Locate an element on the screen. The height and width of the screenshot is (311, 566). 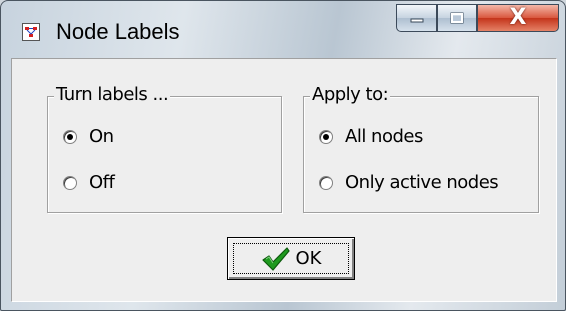
radio-off-button is located at coordinates (70, 182).